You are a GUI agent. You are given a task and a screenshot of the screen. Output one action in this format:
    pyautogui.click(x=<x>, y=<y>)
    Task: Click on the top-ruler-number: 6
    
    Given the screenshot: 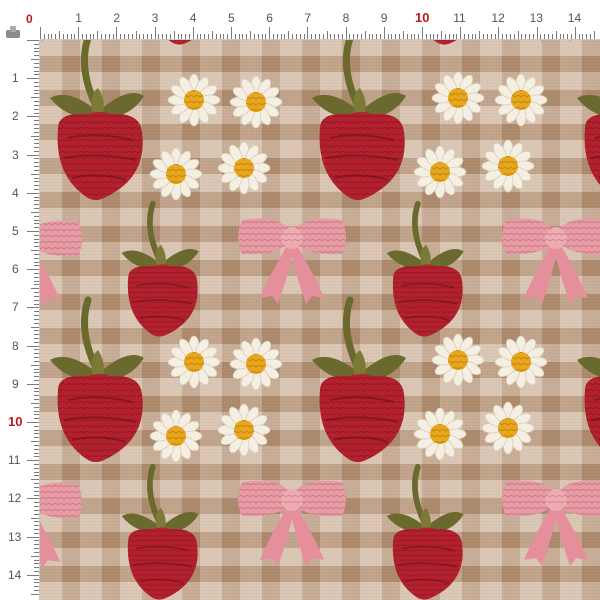 What is the action you would take?
    pyautogui.click(x=269, y=18)
    